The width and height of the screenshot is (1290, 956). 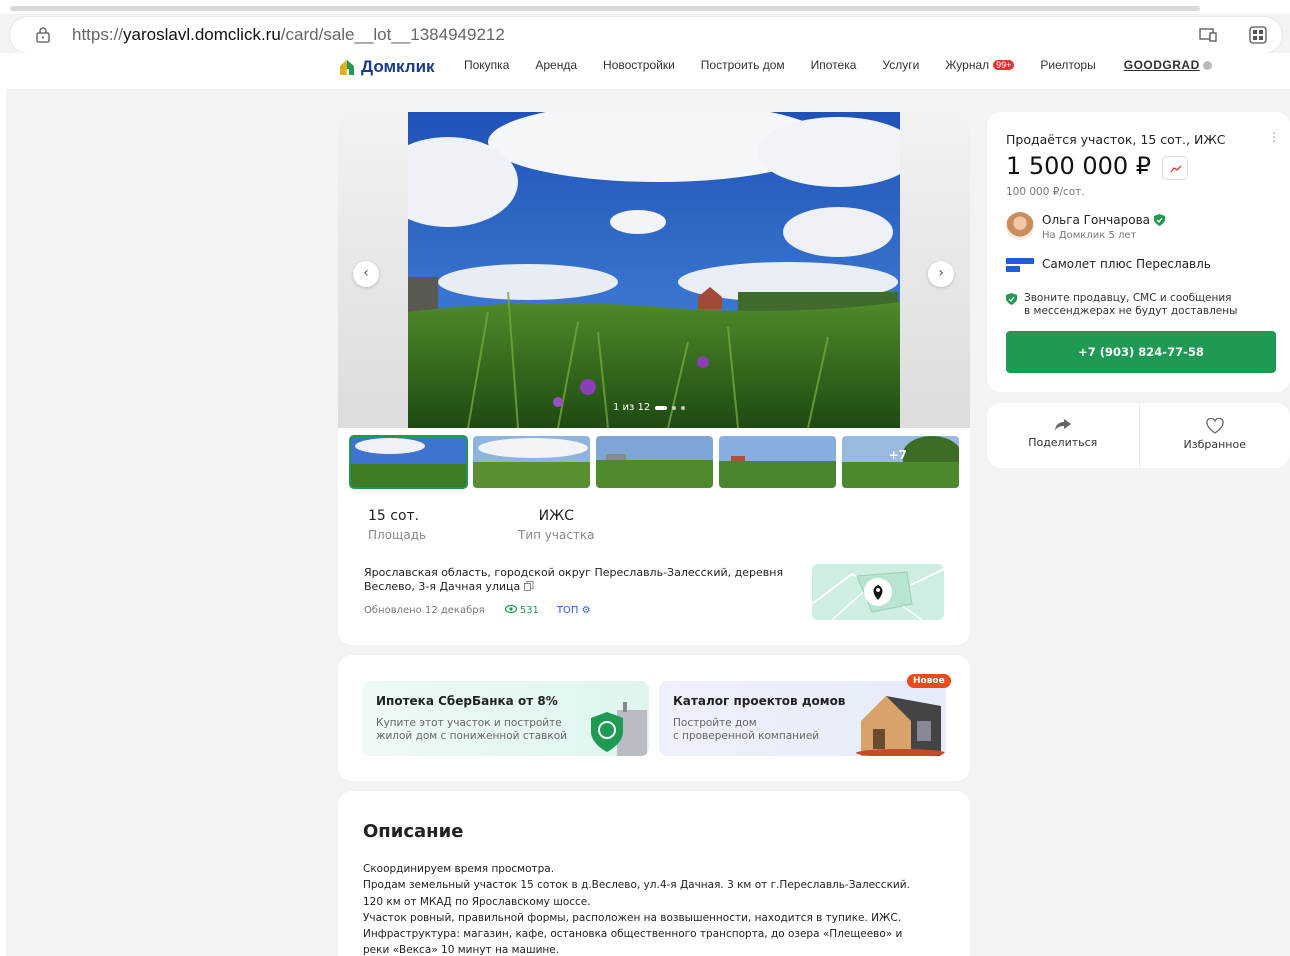 I want to click on page-edge, so click(x=3, y=522).